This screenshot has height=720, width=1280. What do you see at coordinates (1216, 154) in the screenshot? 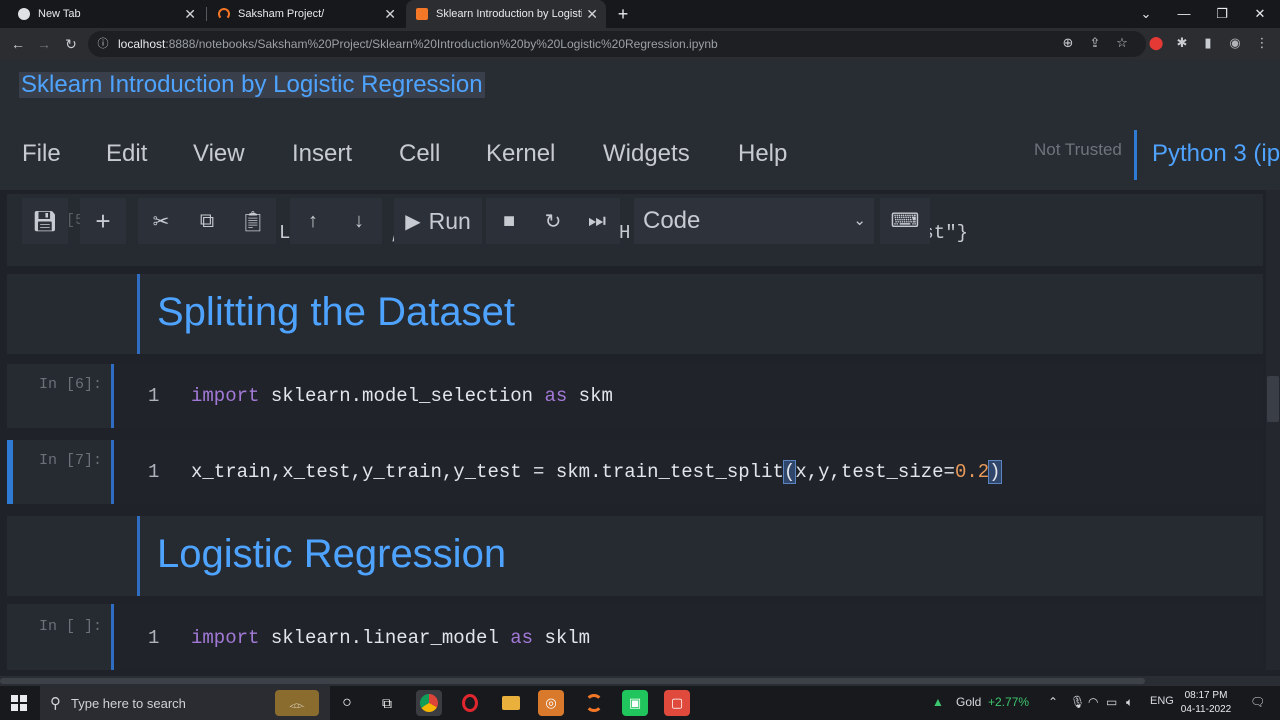
I see `kernel-name: Python 3 (ip` at bounding box center [1216, 154].